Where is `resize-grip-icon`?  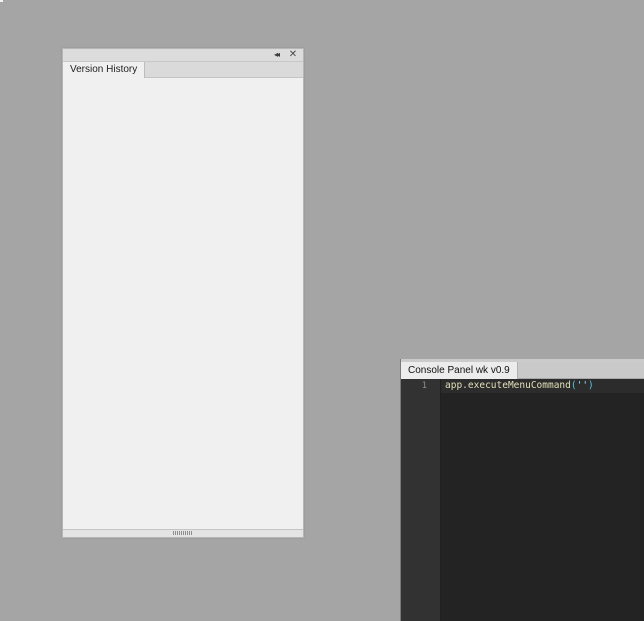 resize-grip-icon is located at coordinates (183, 533).